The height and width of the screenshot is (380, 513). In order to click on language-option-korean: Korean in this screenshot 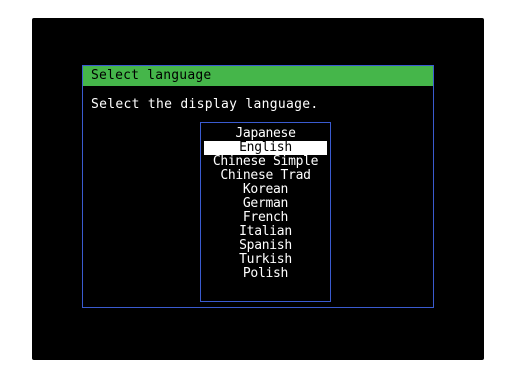, I will do `click(265, 190)`.